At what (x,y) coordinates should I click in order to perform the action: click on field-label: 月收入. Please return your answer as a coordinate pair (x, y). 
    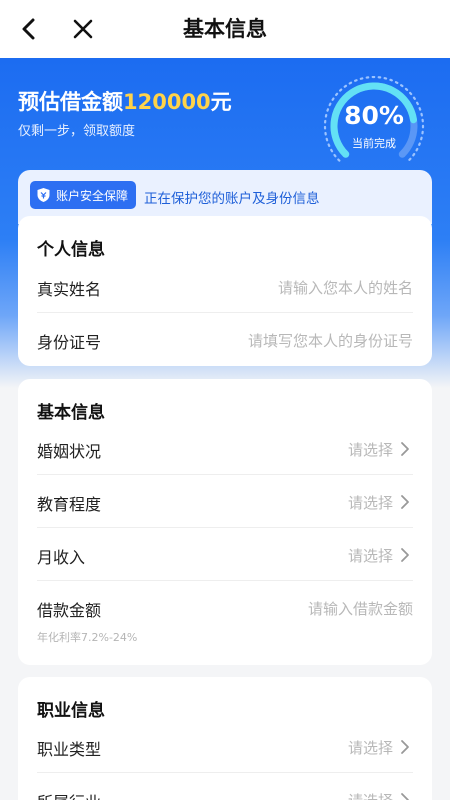
    Looking at the image, I should click on (61, 557).